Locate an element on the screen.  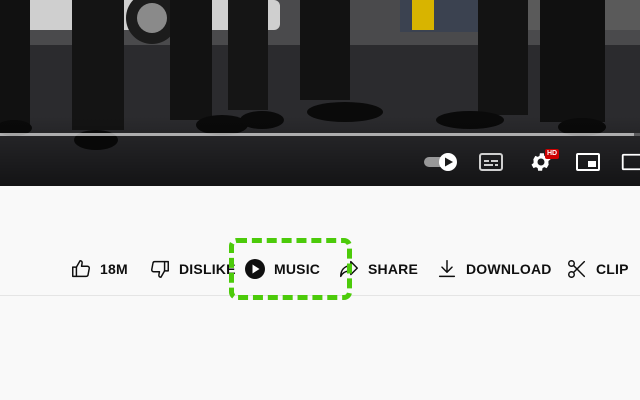
miniplayer-button is located at coordinates (588, 162).